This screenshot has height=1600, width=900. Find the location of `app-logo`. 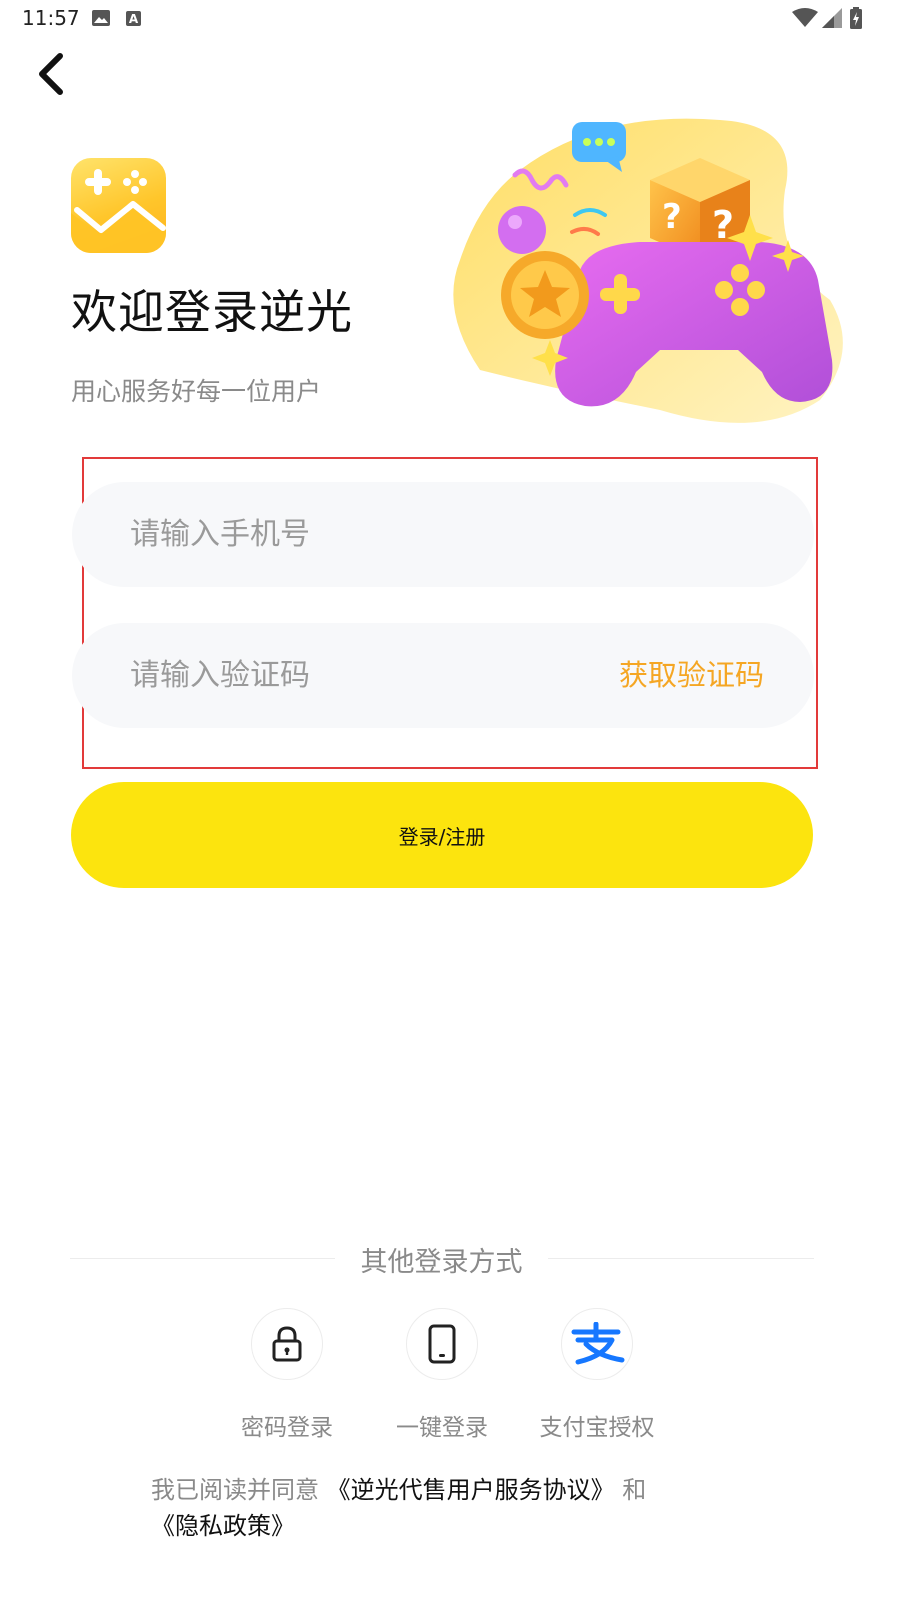

app-logo is located at coordinates (118, 205).